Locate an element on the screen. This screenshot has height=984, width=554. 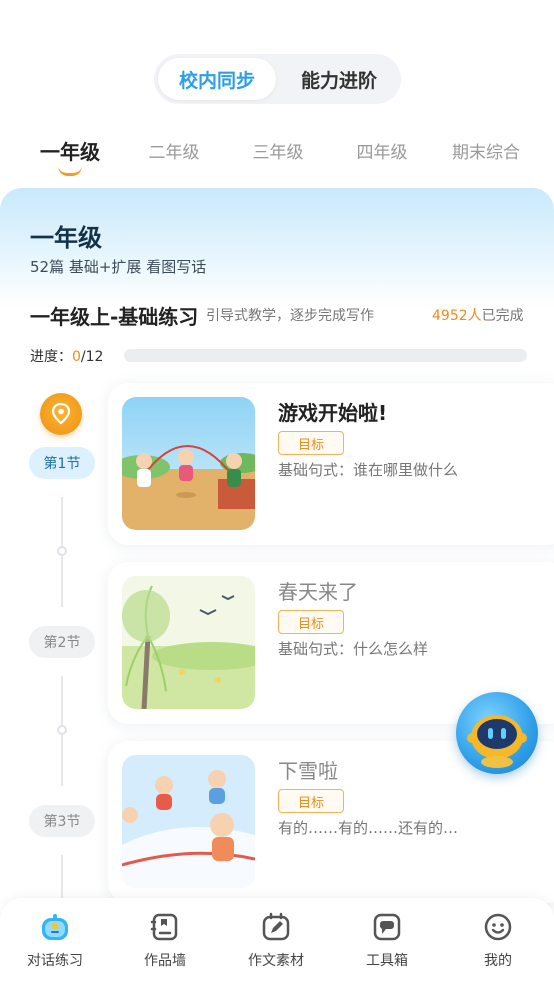
progress-prefix: 进度： is located at coordinates (51, 357).